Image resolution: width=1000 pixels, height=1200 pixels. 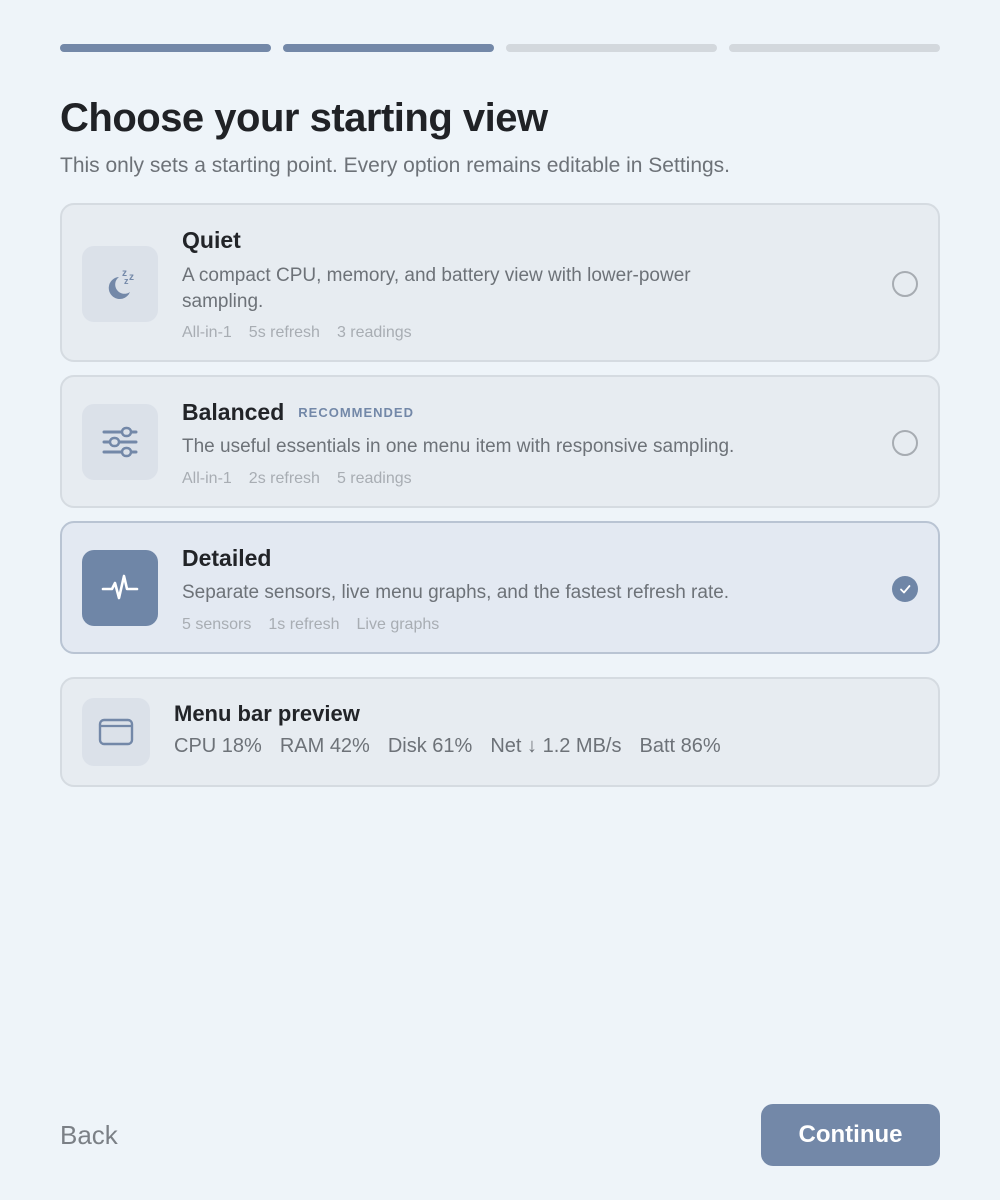 I want to click on meta-refresh: 5s refresh, so click(x=284, y=332).